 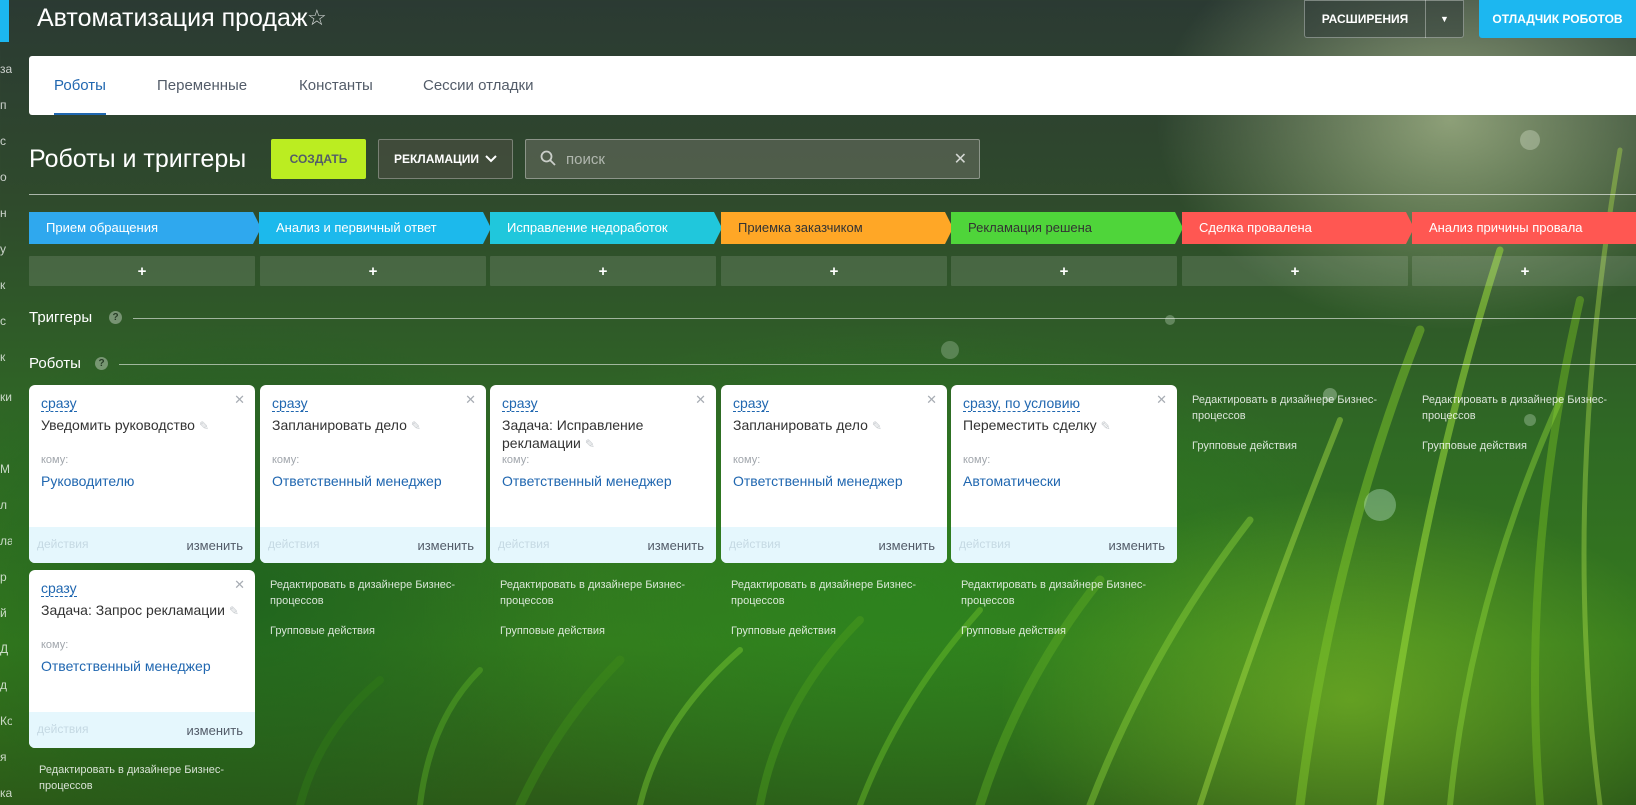 I want to click on sidebar-fragment: Д, so click(x=6, y=649).